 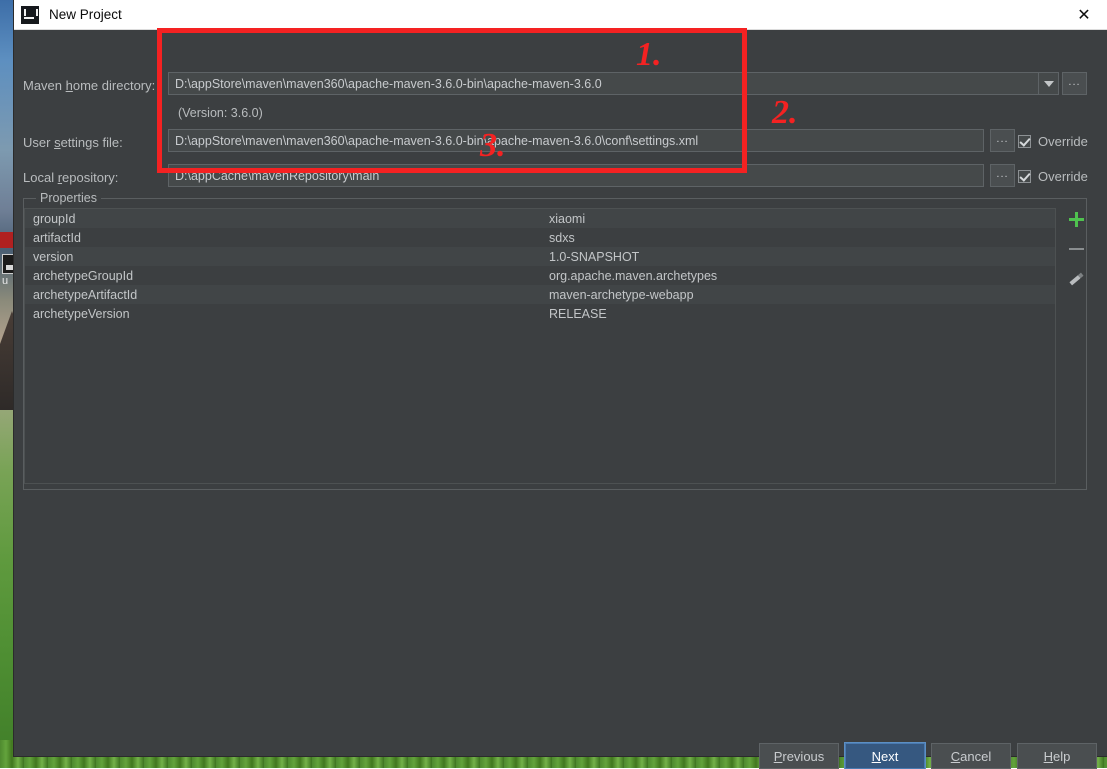 What do you see at coordinates (71, 177) in the screenshot?
I see `local-repository-label: Local repository:` at bounding box center [71, 177].